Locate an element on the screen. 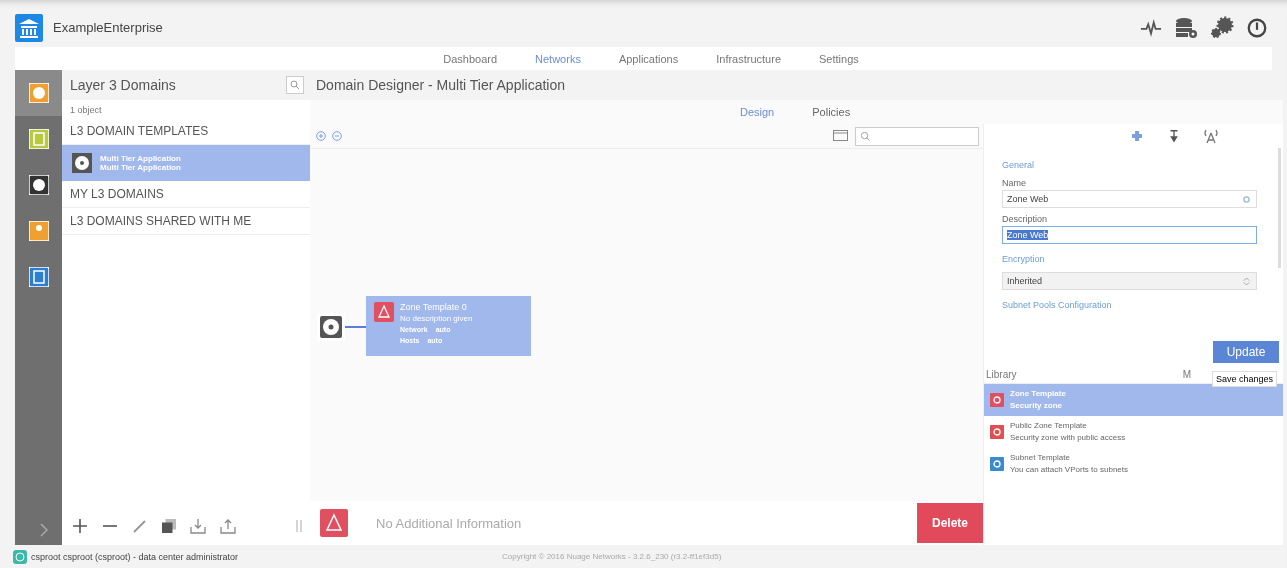  item-subtitle: You can attach VPorts to subnets is located at coordinates (1069, 470).